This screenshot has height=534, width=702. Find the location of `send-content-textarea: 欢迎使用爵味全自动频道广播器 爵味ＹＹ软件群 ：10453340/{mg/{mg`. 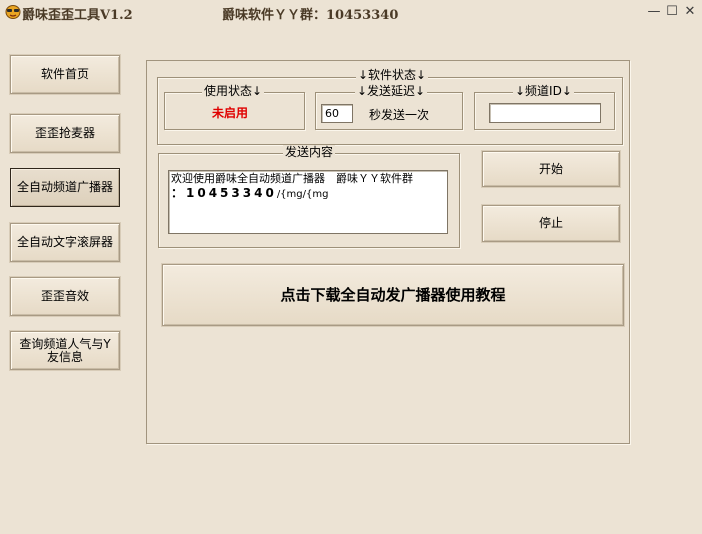

send-content-textarea: 欢迎使用爵味全自动频道广播器 爵味ＹＹ软件群 ：10453340/{mg/{mg is located at coordinates (308, 202).